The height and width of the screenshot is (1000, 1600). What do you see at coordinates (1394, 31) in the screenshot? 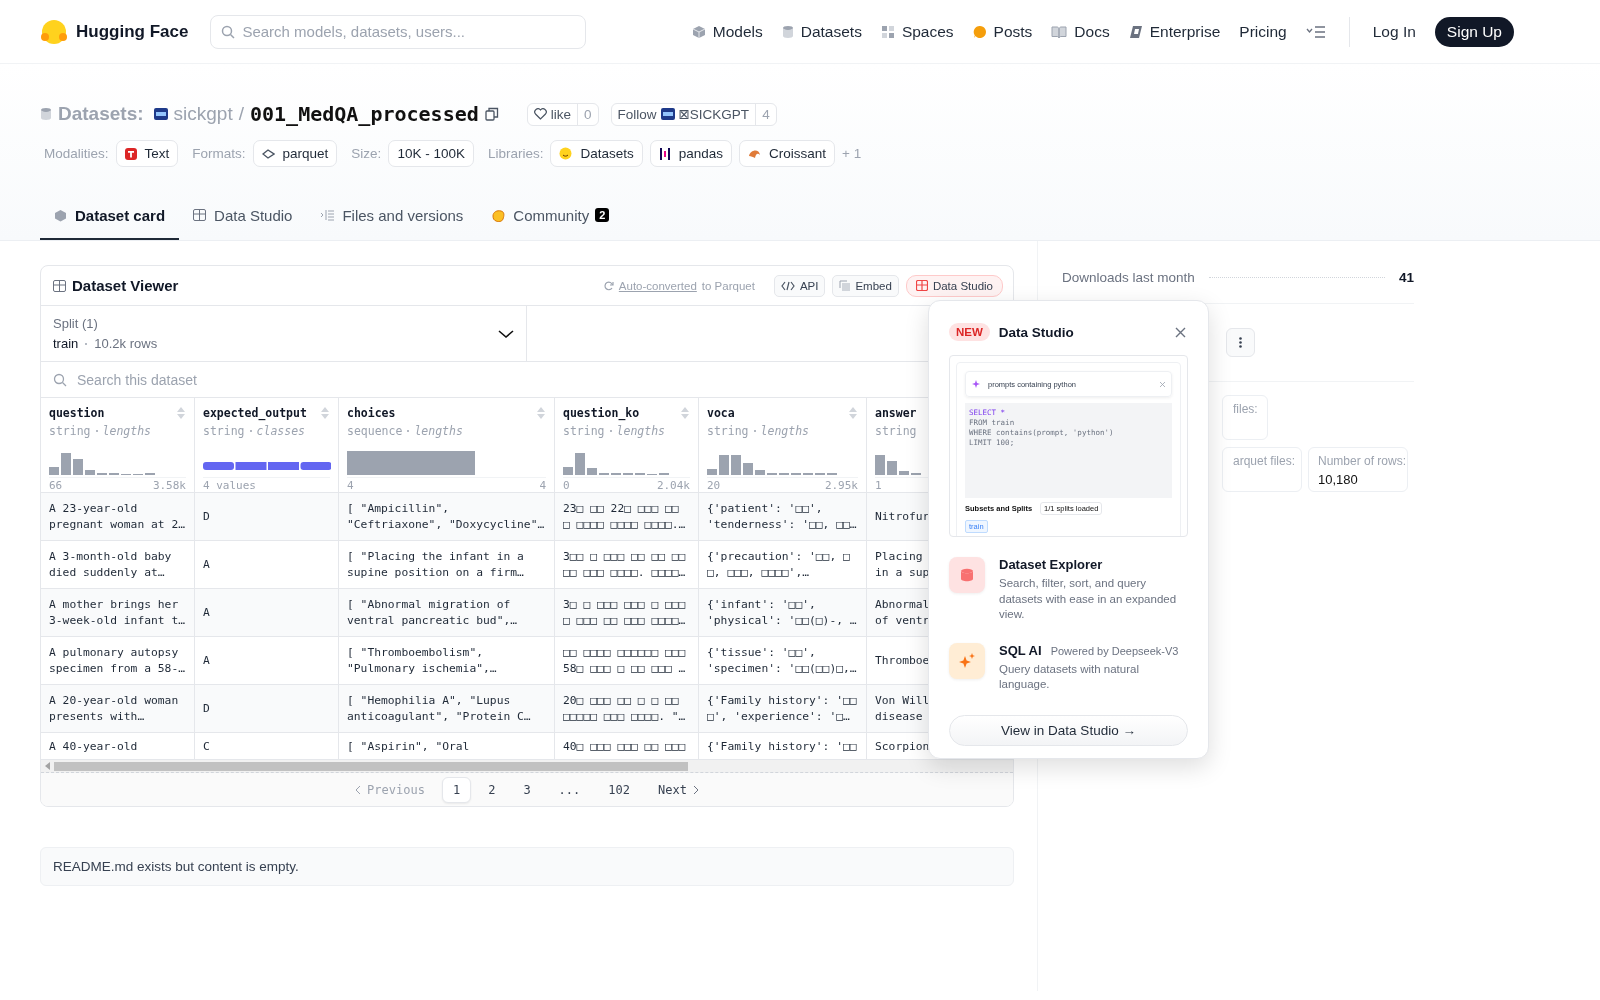
I see `login-link: Log In` at bounding box center [1394, 31].